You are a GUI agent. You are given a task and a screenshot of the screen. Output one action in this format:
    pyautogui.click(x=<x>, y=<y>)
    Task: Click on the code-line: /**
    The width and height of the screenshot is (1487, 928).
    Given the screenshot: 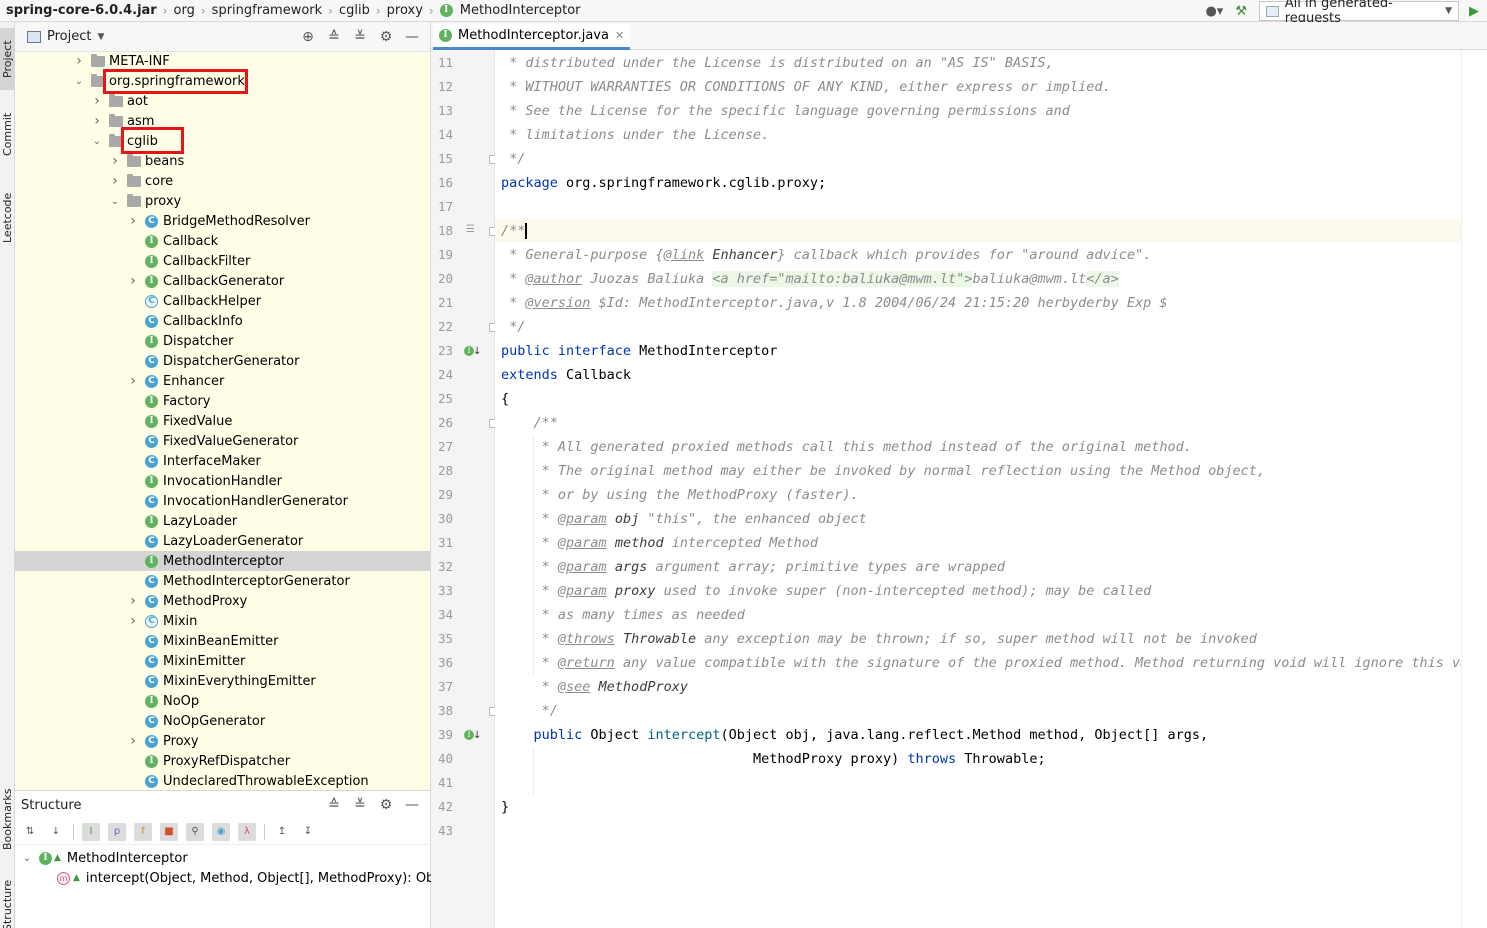 What is the action you would take?
    pyautogui.click(x=529, y=423)
    